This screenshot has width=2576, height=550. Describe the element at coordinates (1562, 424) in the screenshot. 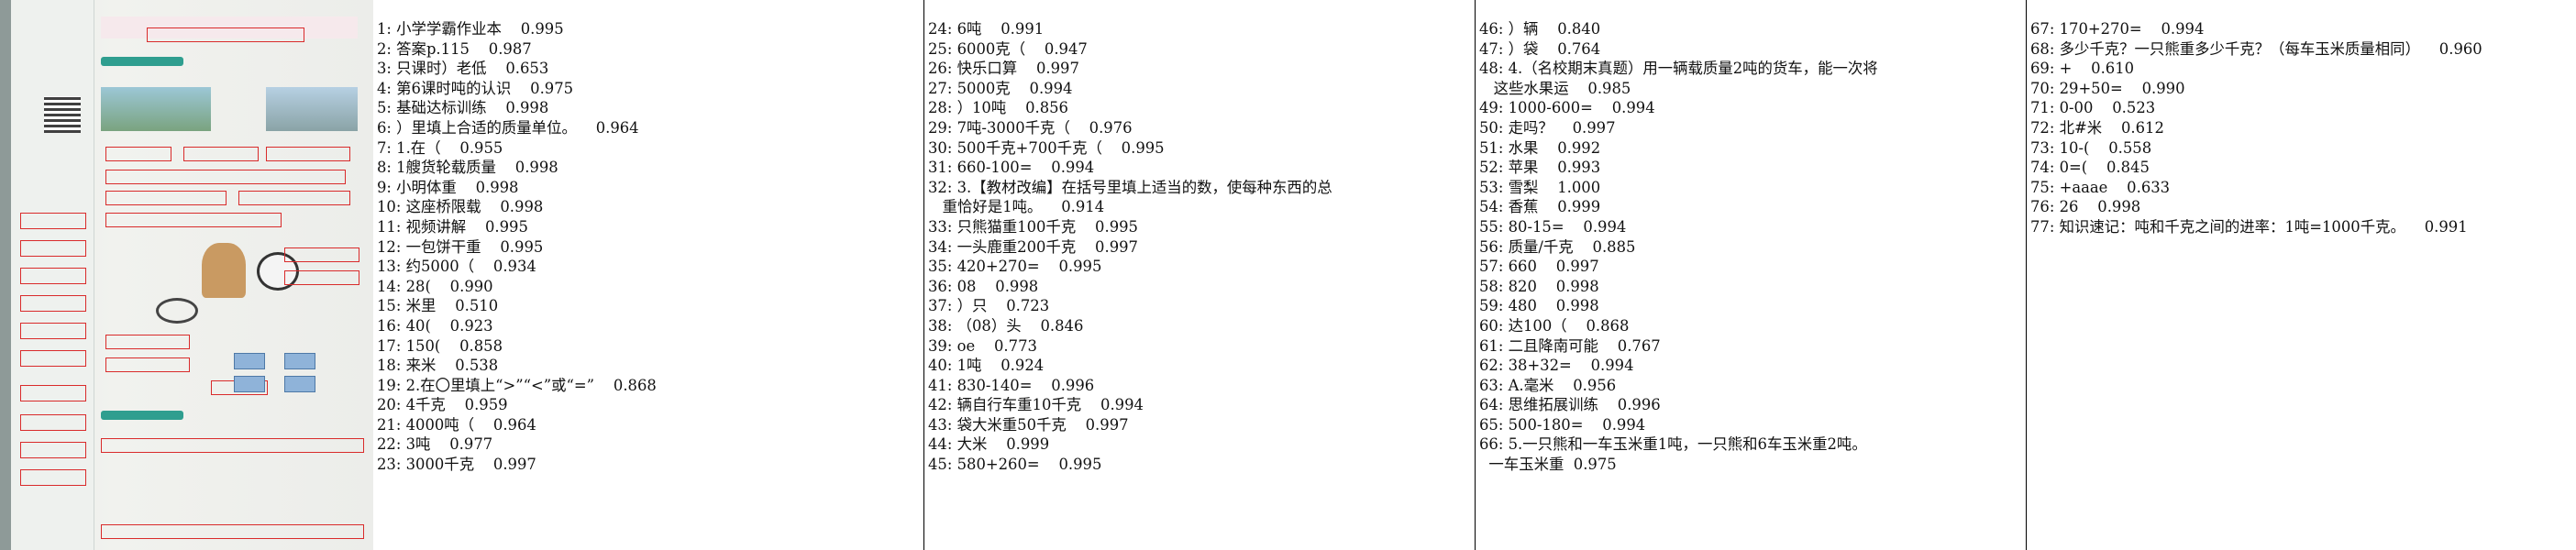

I see `ocr-line: 65: 500-180= 0.994` at that location.